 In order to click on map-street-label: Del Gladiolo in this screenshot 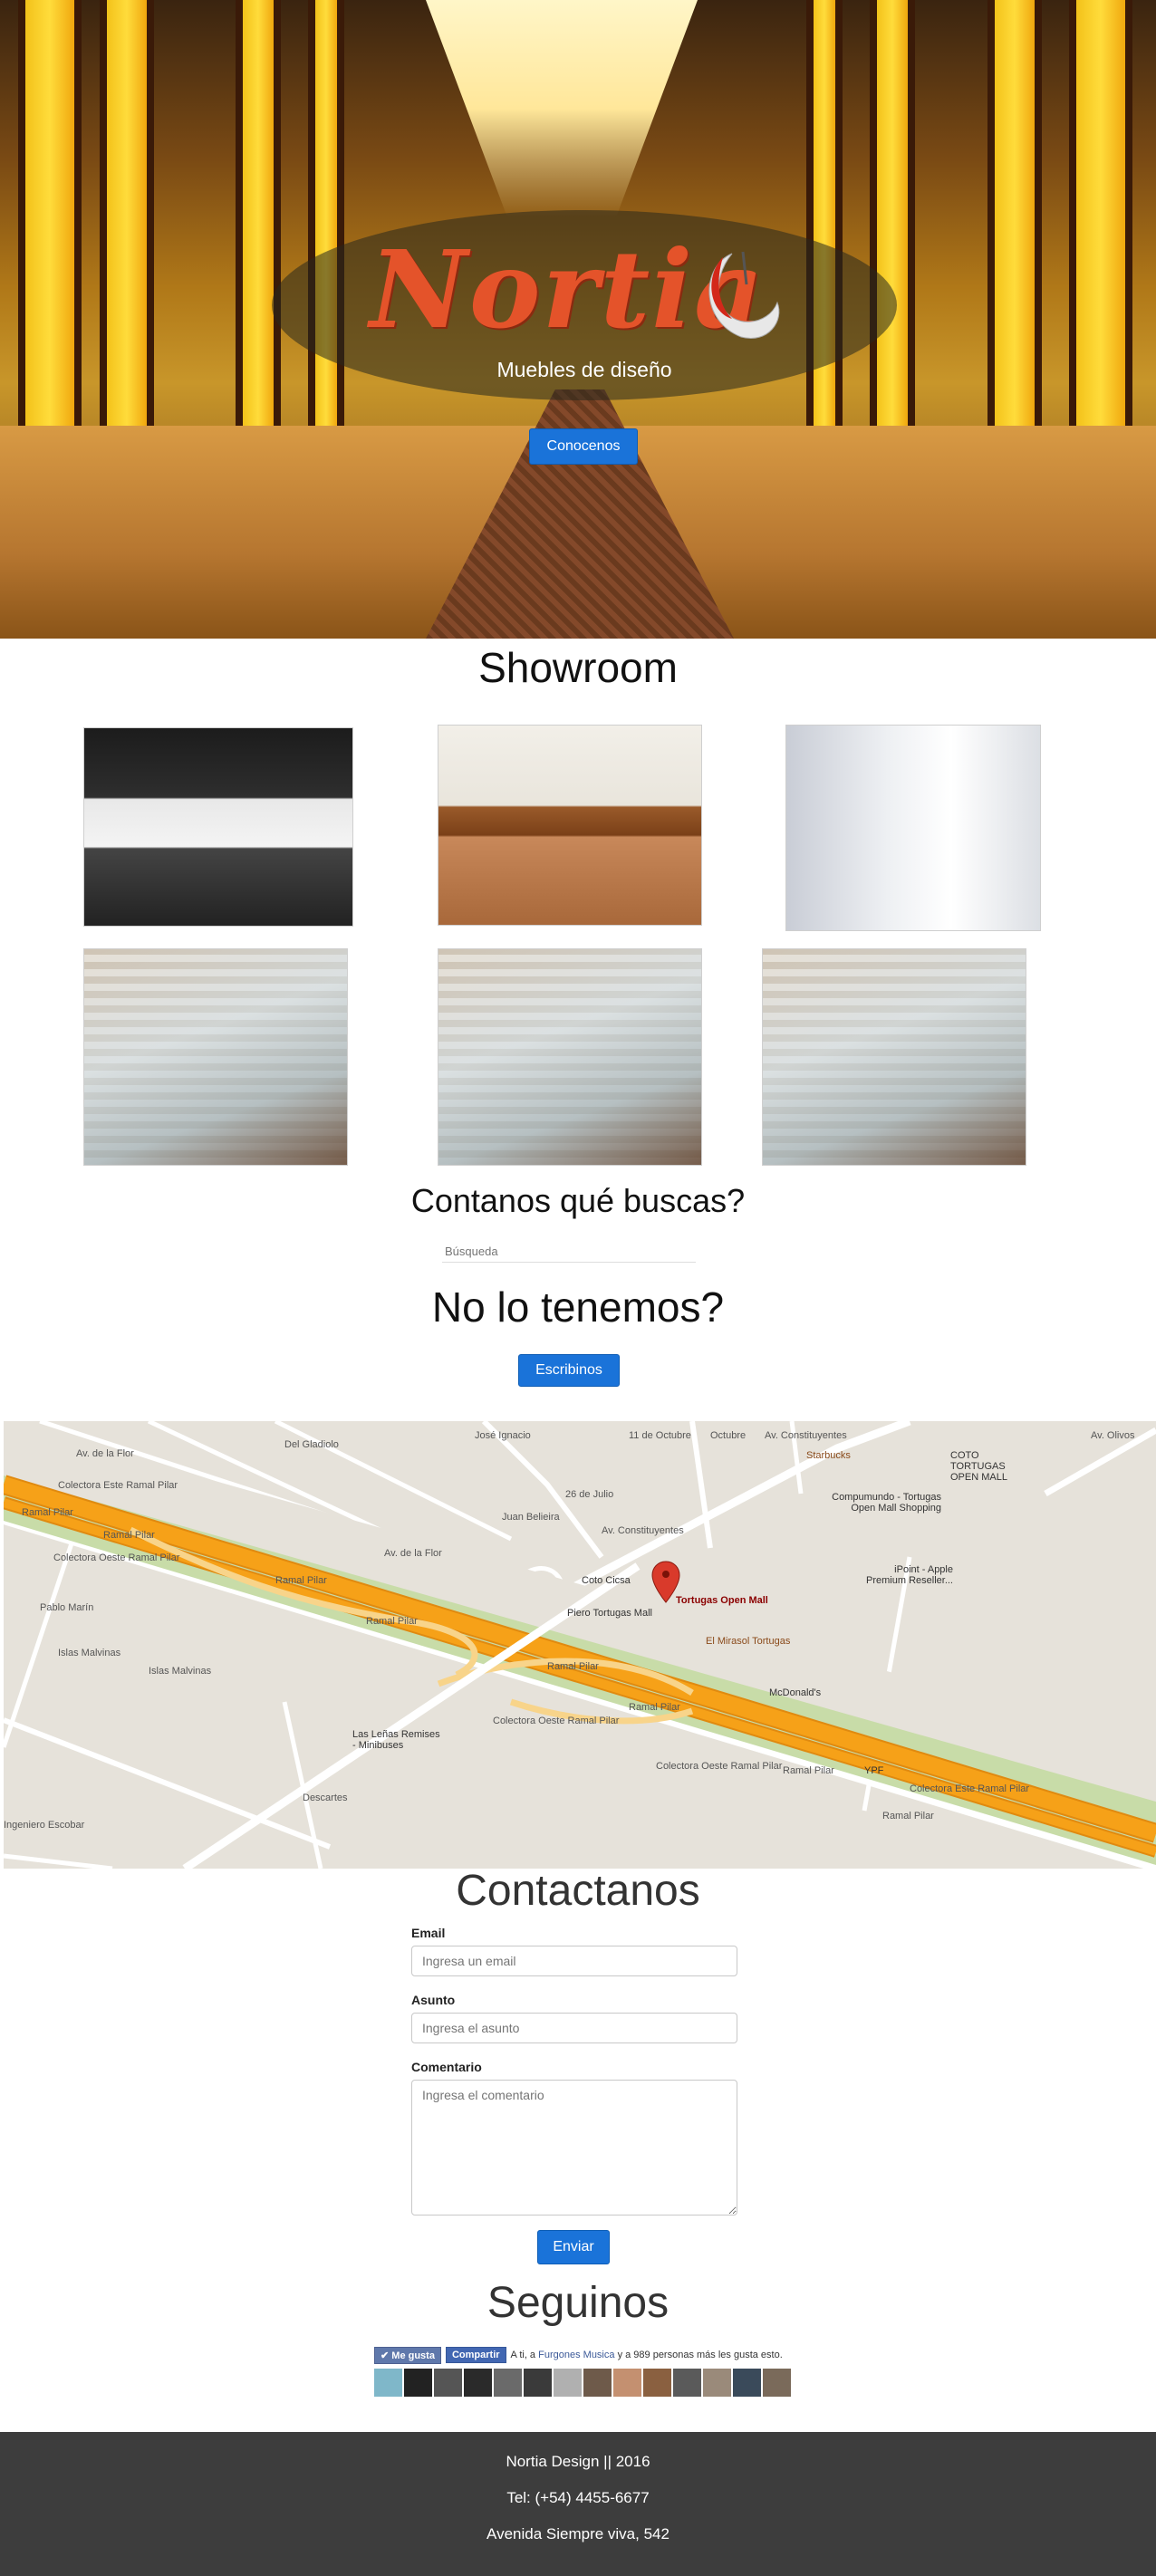, I will do `click(311, 1444)`.